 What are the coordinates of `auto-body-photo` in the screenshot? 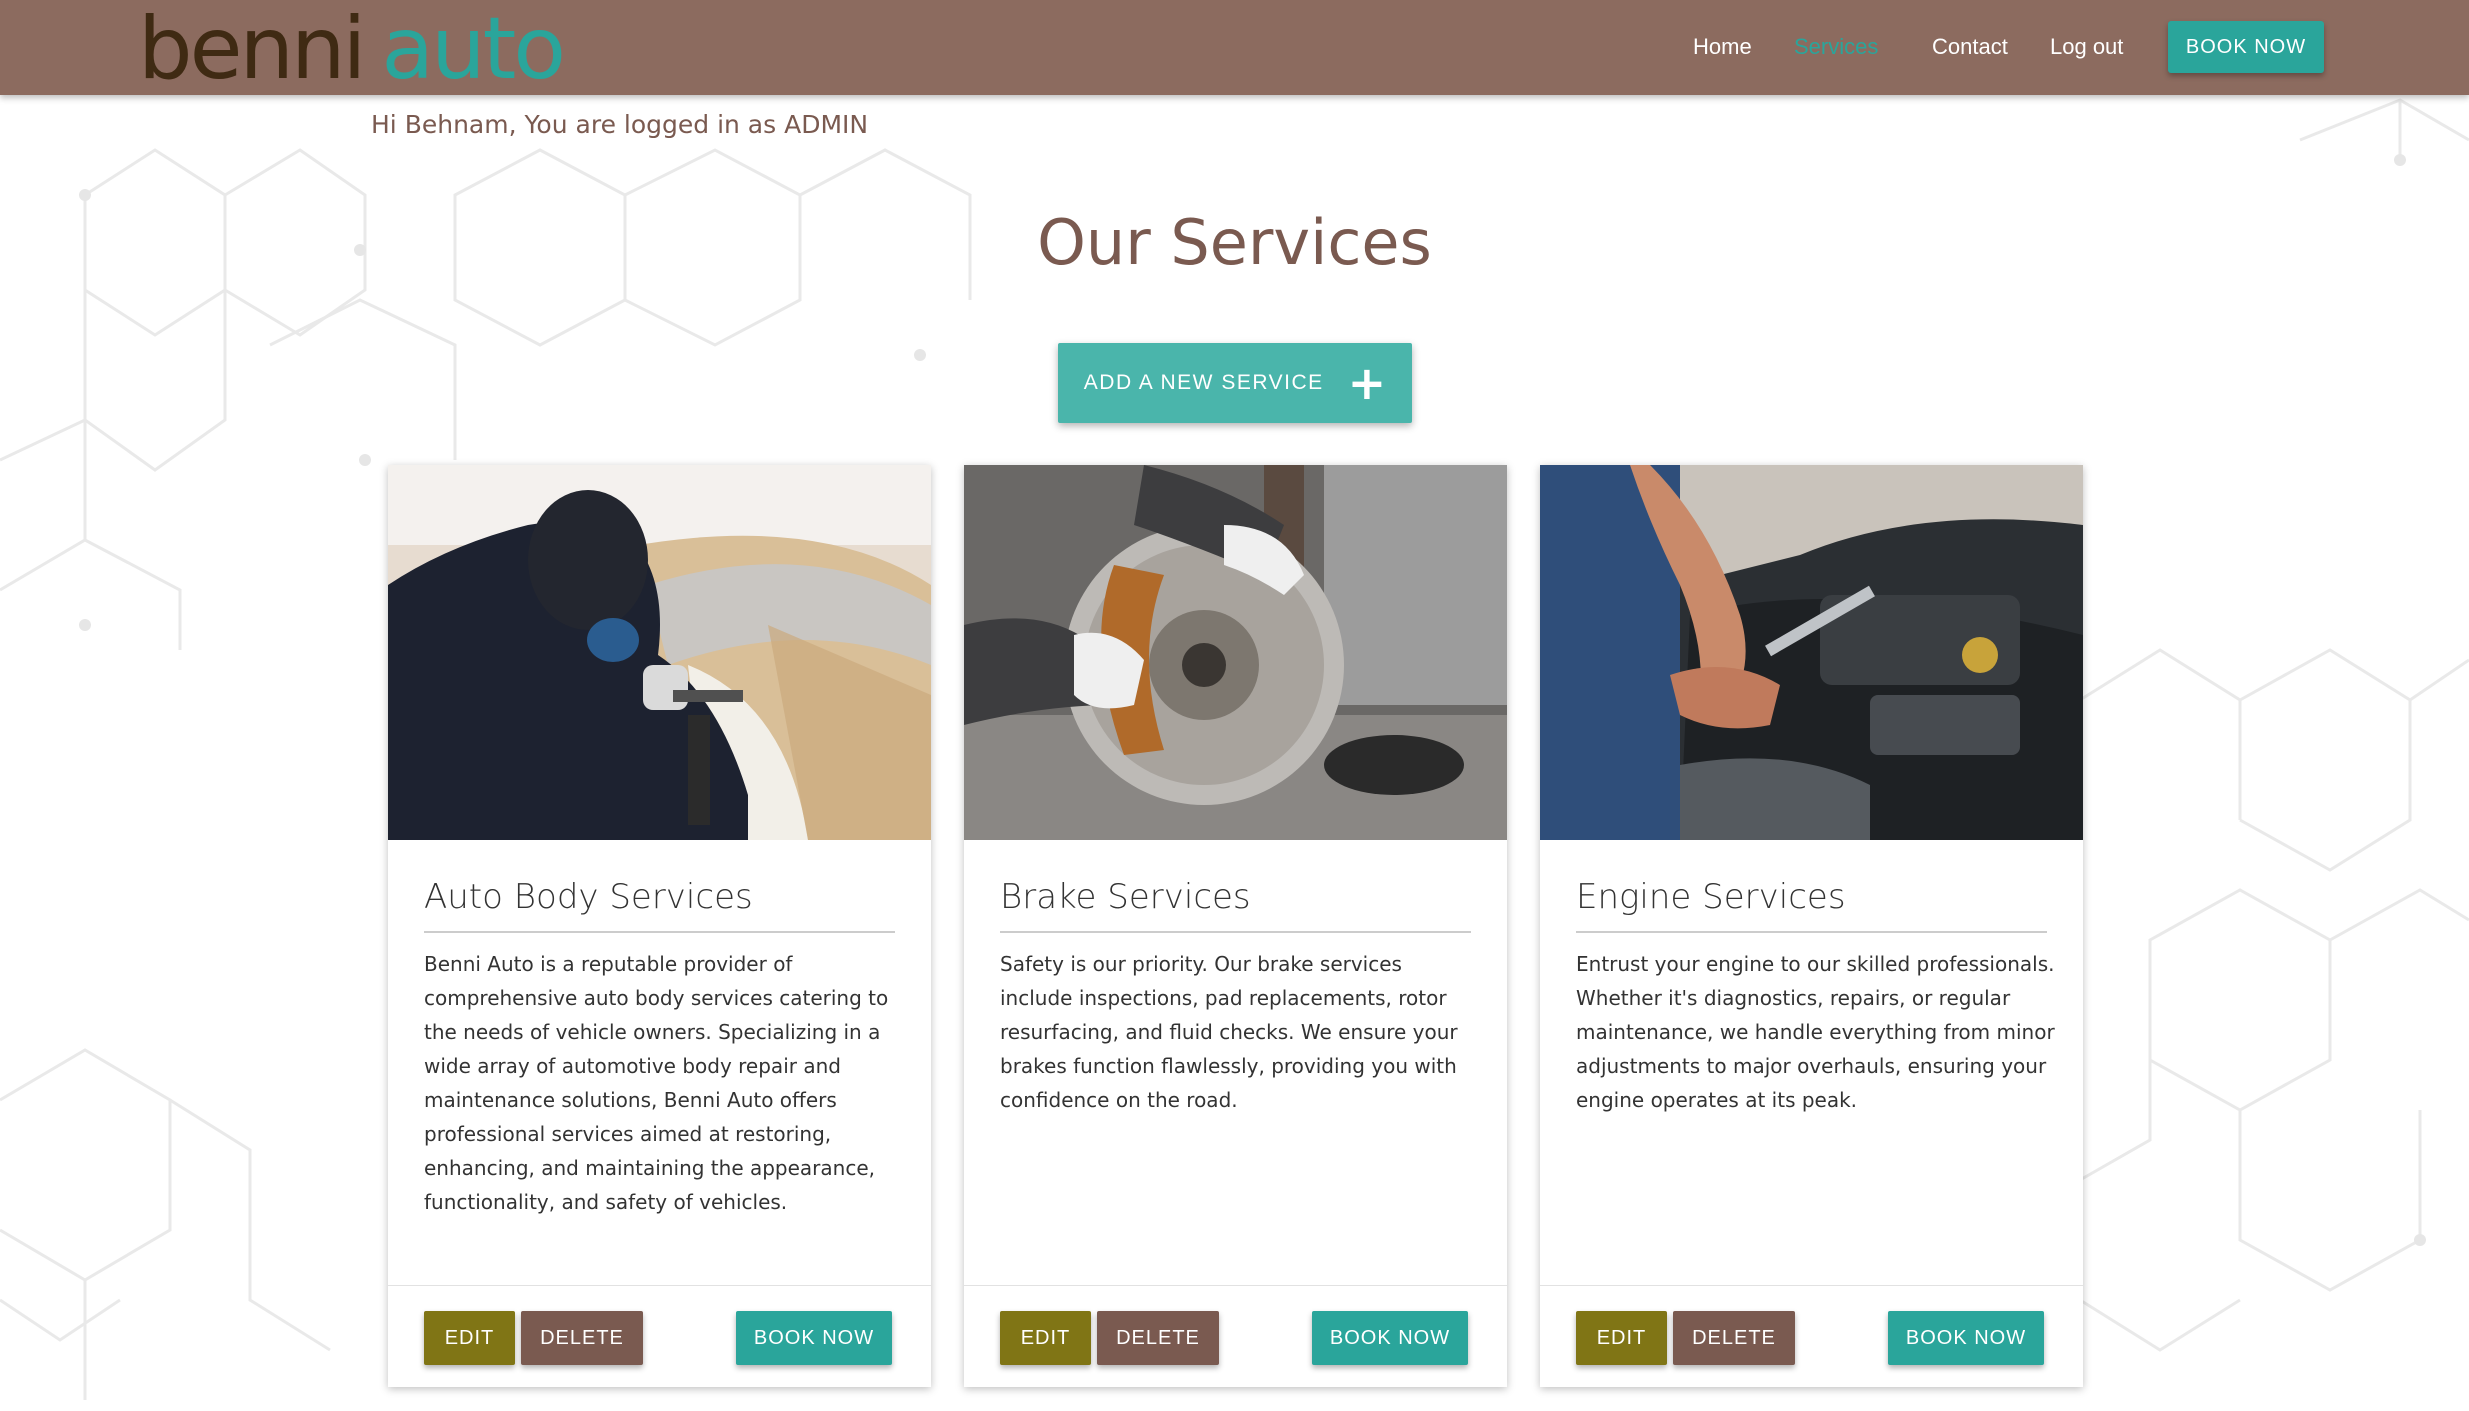 It's located at (659, 652).